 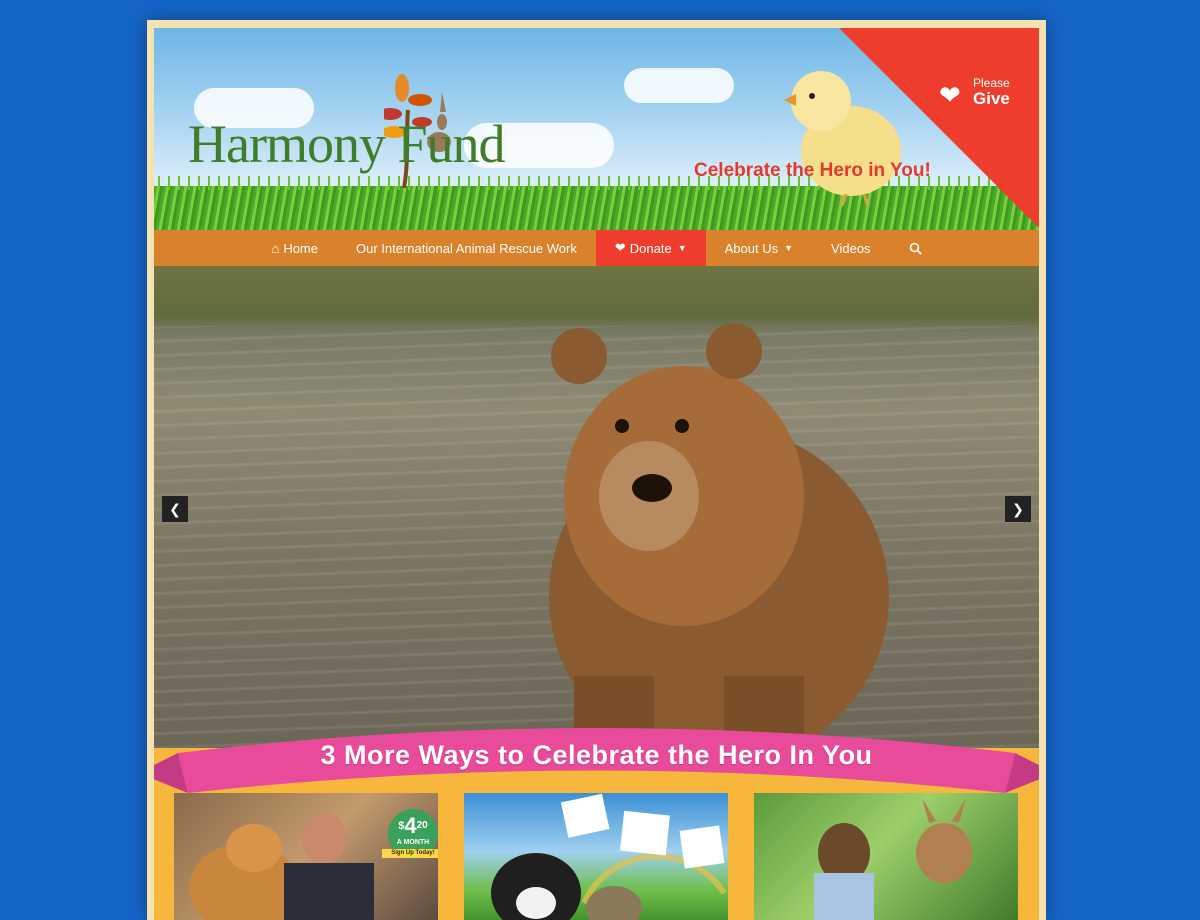 I want to click on signup-cta: Sign Up Today!, so click(x=410, y=853).